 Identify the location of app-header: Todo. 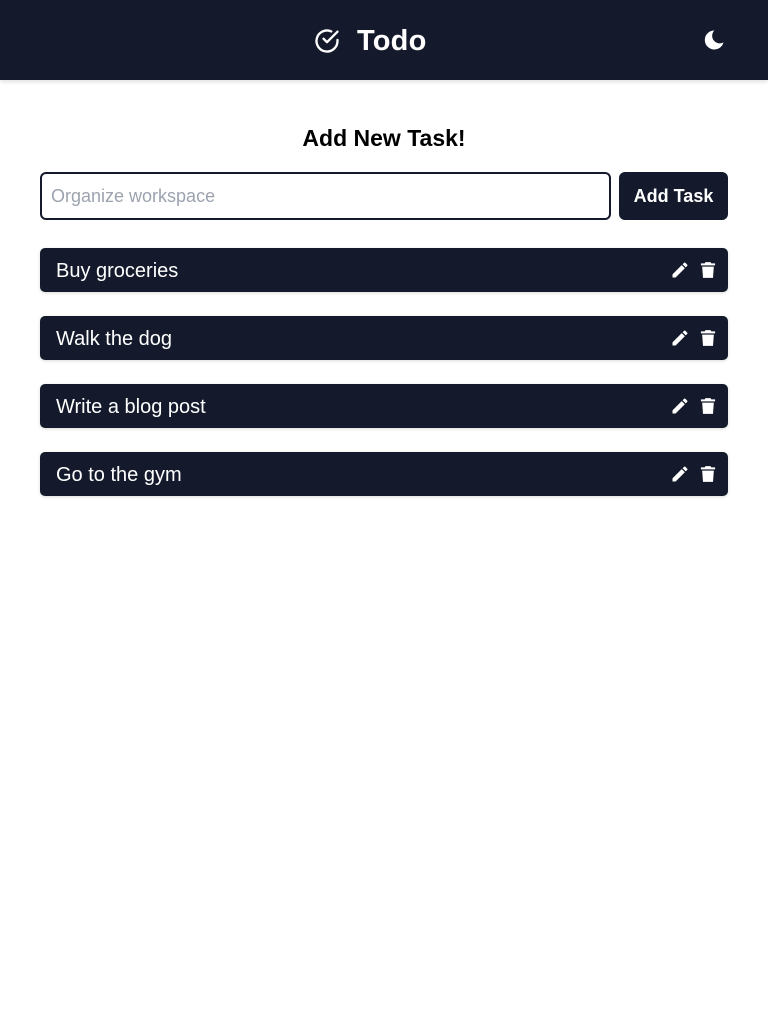
(384, 40).